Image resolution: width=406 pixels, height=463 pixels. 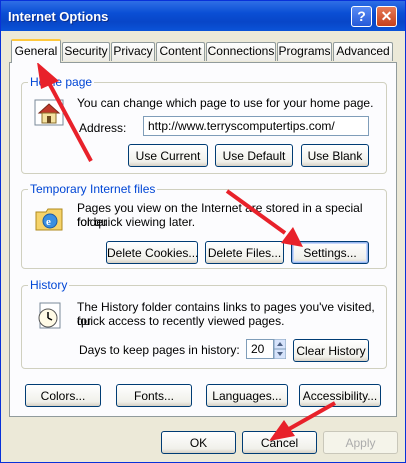 I want to click on annotation-arrow-cancel, so click(x=302, y=421).